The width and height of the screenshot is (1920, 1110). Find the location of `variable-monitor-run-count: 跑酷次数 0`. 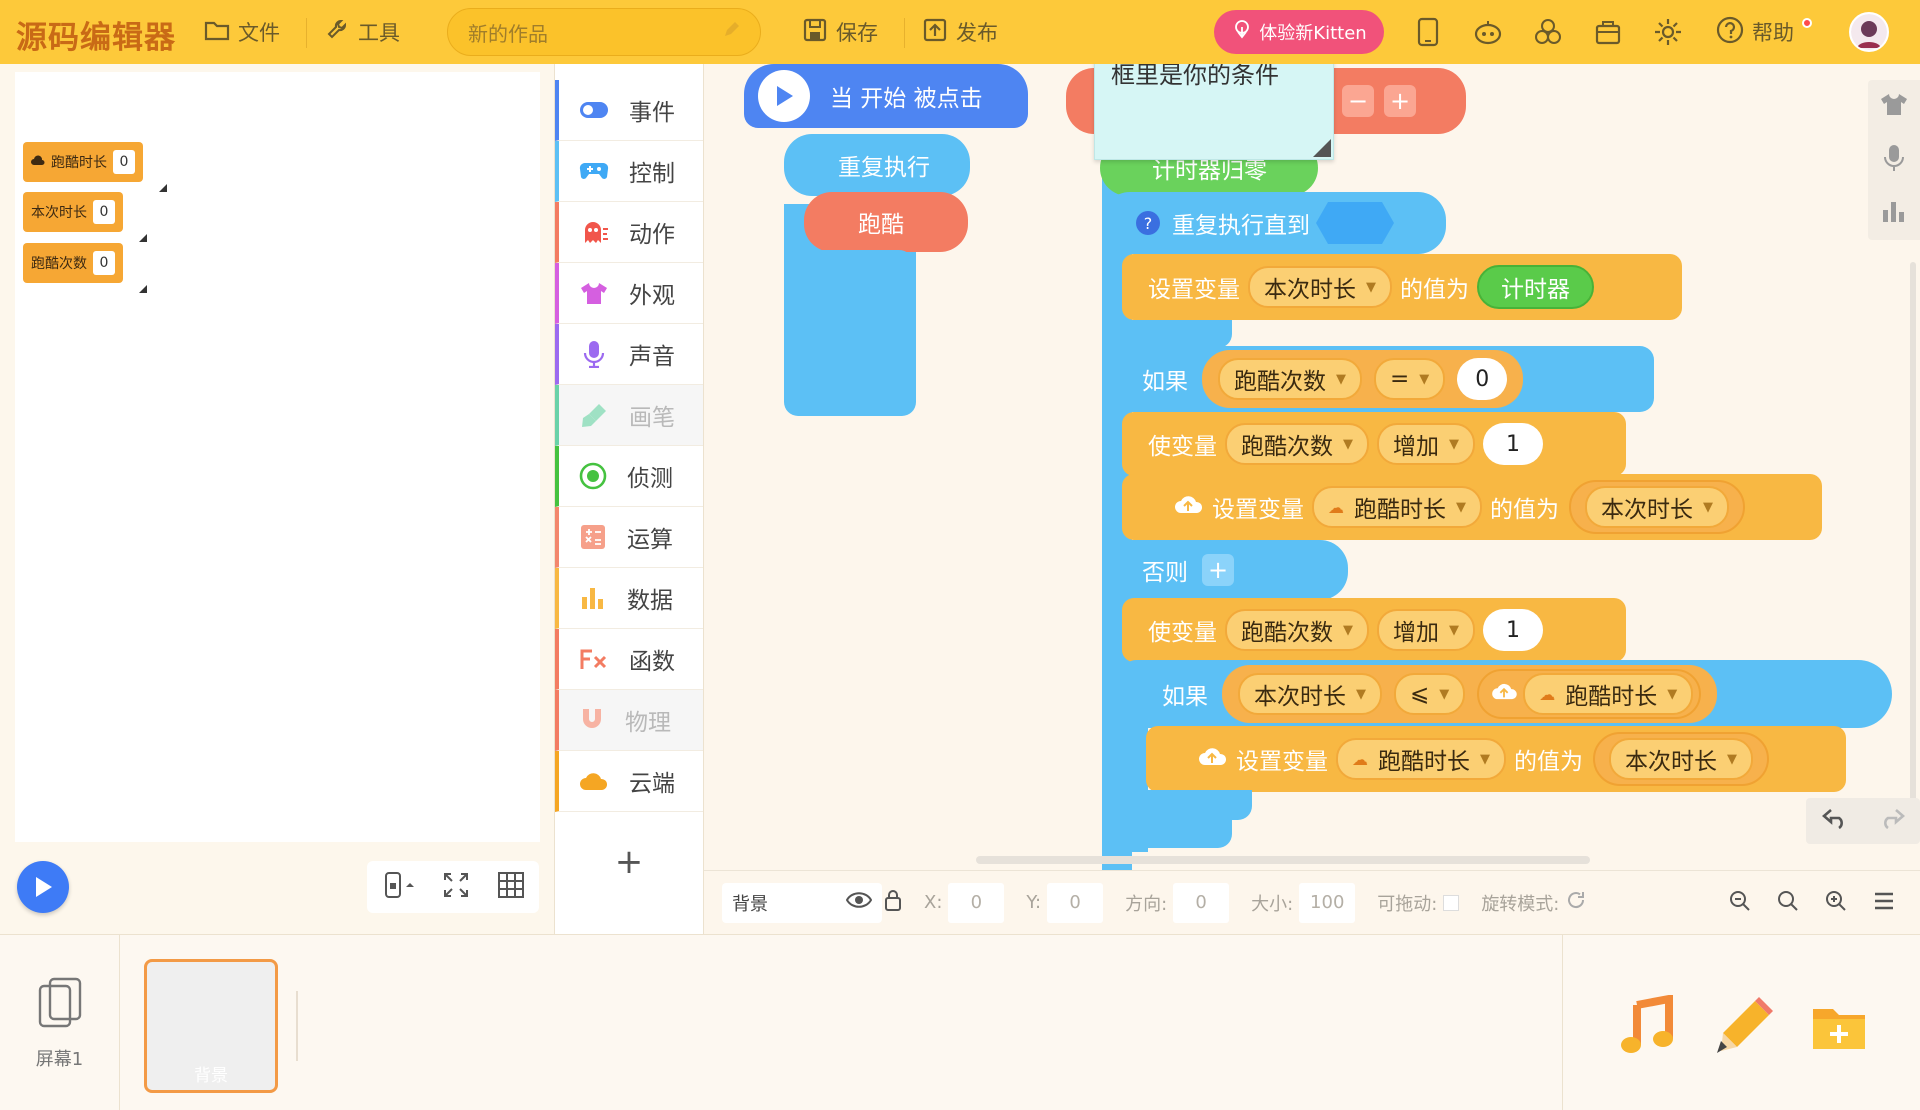

variable-monitor-run-count: 跑酷次数 0 is located at coordinates (73, 263).